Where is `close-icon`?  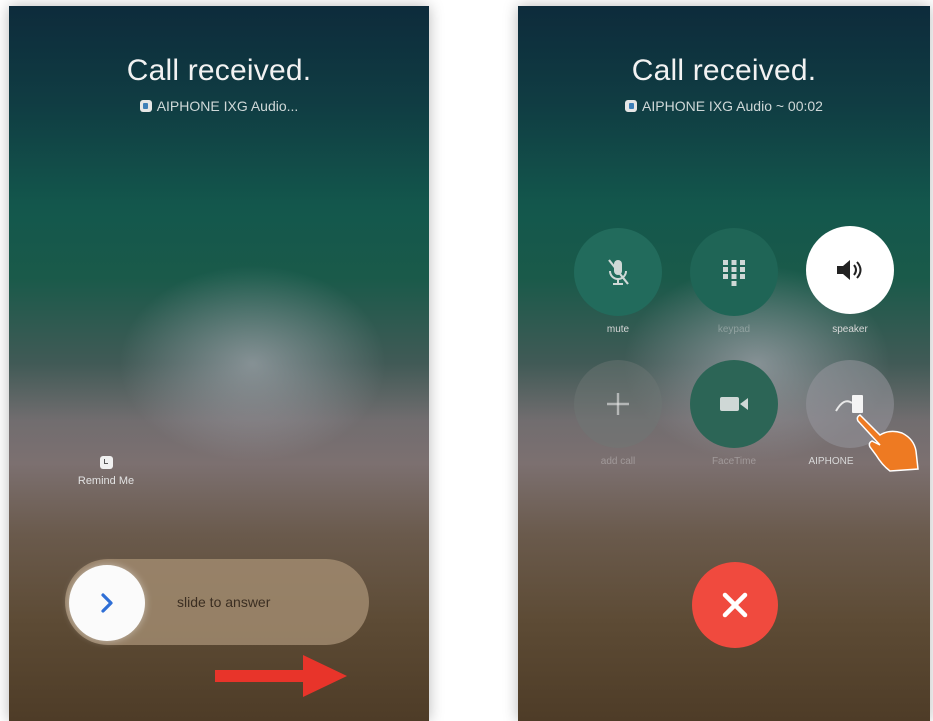 close-icon is located at coordinates (735, 605).